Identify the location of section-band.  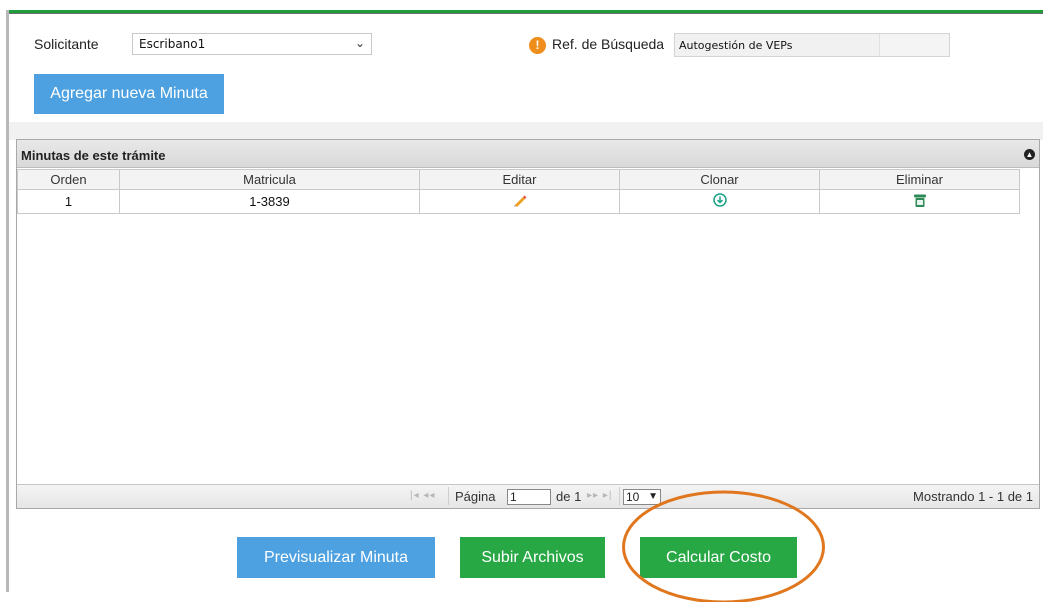
(526, 131).